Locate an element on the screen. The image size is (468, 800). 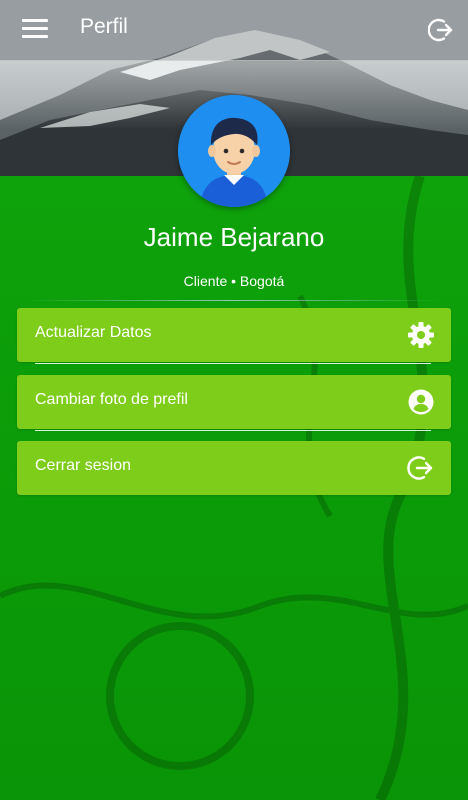
change-photo-label: Cambiar foto de prefil is located at coordinates (111, 399).